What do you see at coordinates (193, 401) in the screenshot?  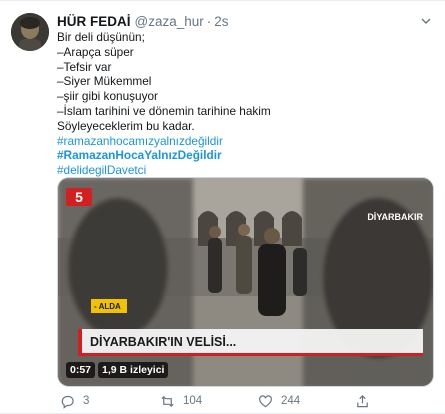 I see `retweet-count: 104` at bounding box center [193, 401].